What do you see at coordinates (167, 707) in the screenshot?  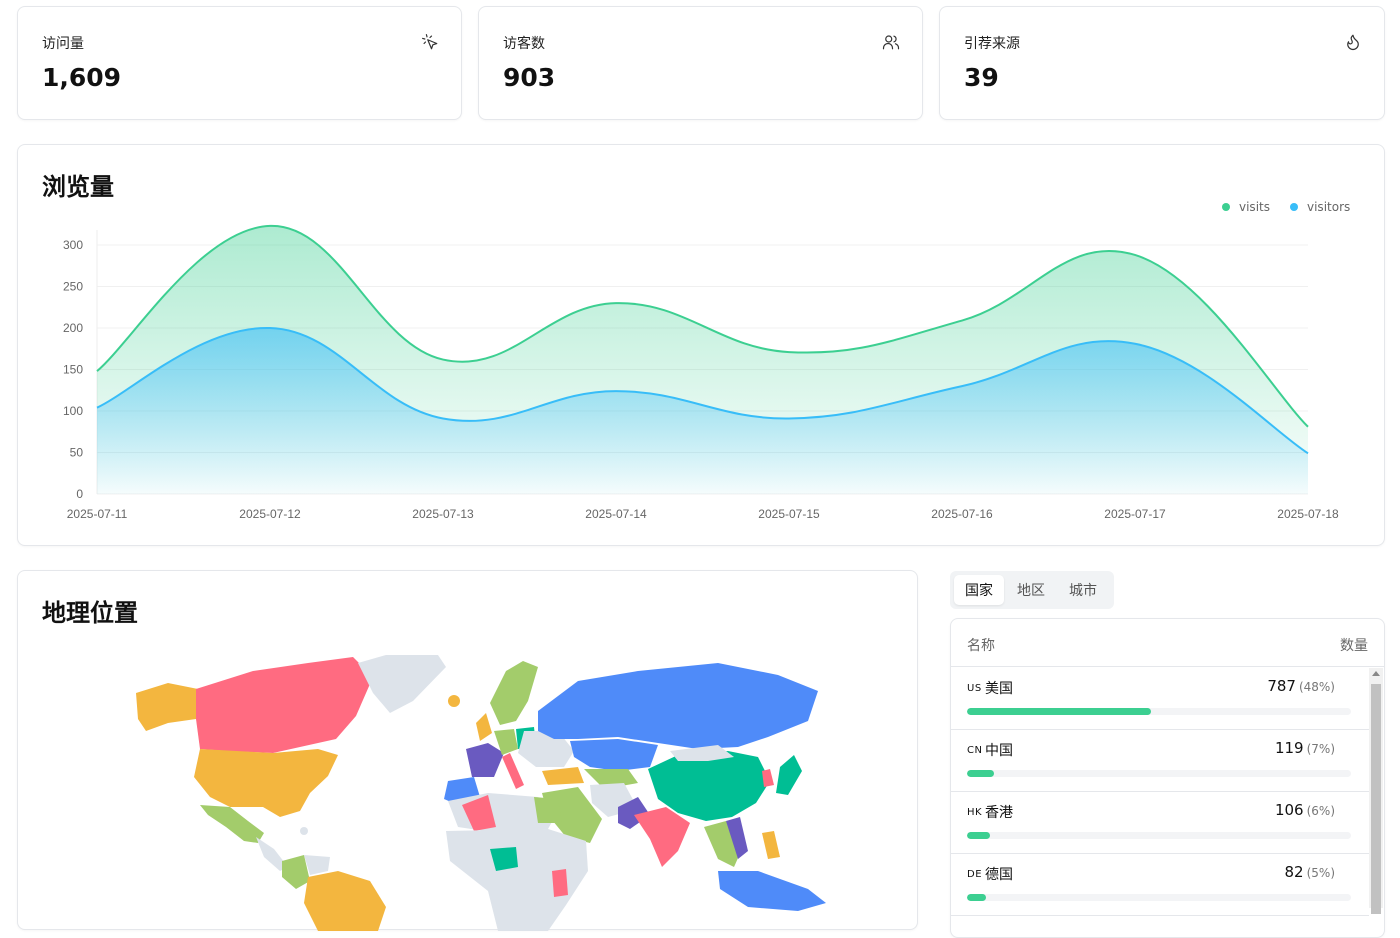 I see `map-region-alaska` at bounding box center [167, 707].